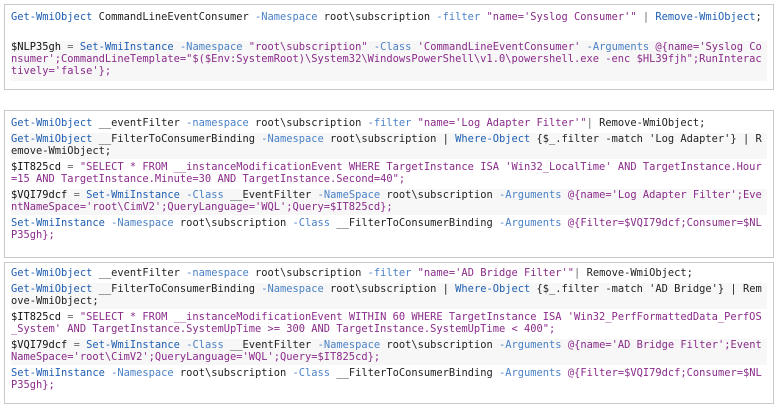 This screenshot has height=407, width=780. I want to click on code-token: {$_.filter -match 'AD Bridge'} |, so click(636, 289).